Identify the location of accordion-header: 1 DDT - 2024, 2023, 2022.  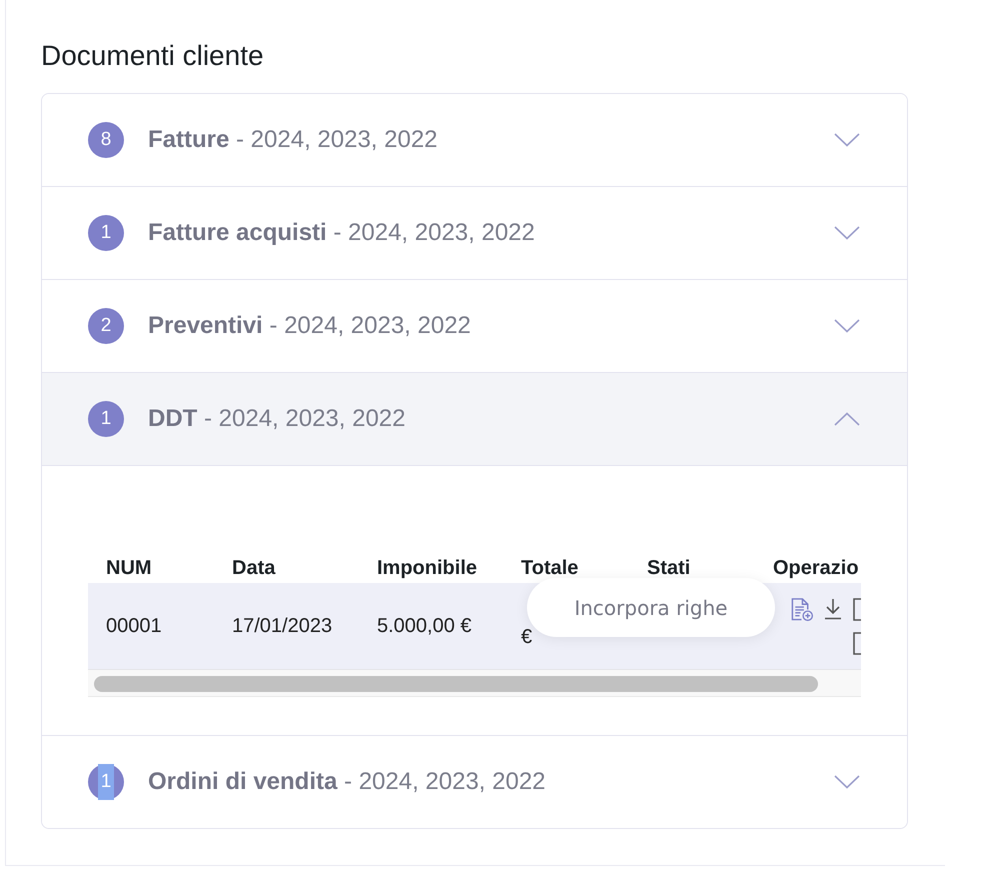
(474, 419).